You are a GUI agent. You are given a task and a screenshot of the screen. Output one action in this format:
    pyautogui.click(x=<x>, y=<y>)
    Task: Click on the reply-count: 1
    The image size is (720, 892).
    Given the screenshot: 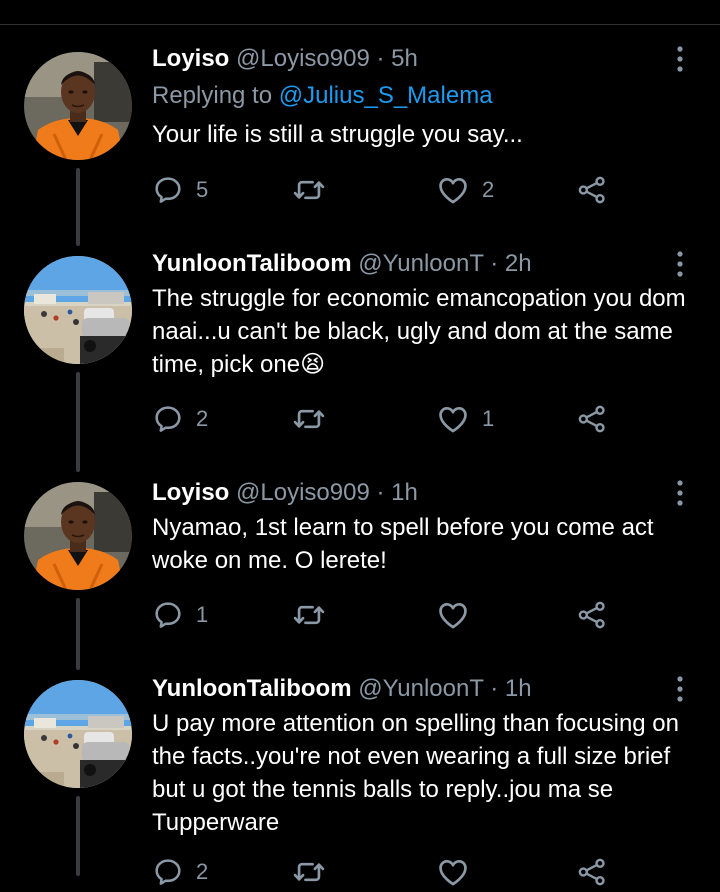 What is the action you would take?
    pyautogui.click(x=202, y=614)
    